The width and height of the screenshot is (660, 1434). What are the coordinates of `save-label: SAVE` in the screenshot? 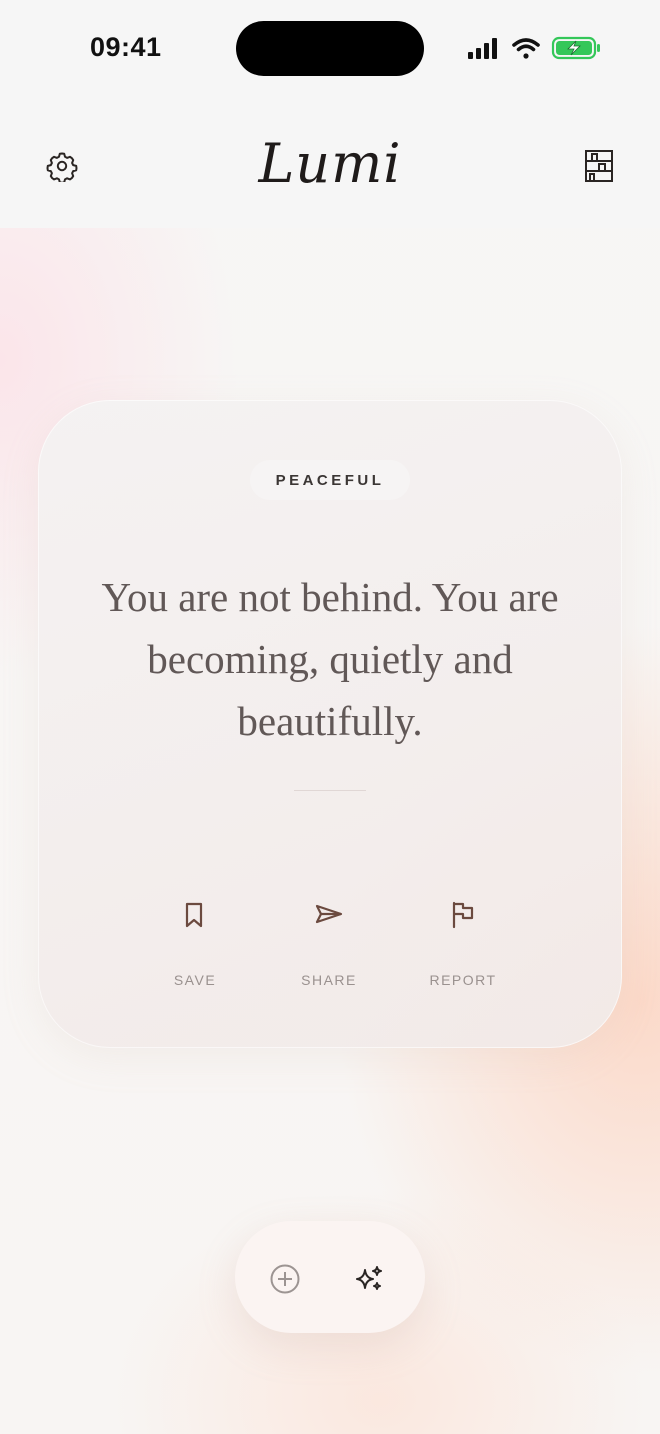 It's located at (195, 980).